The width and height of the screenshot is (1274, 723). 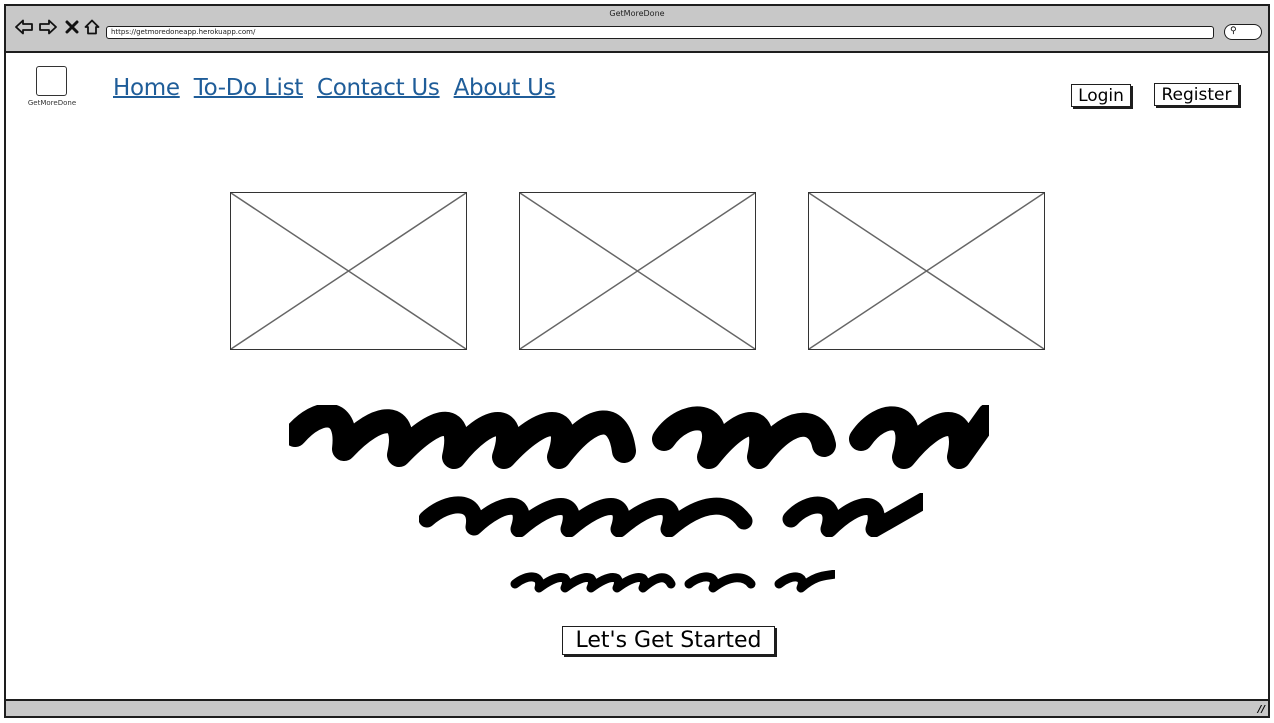 What do you see at coordinates (249, 88) in the screenshot?
I see `nav-link-todo-list: To-Do List` at bounding box center [249, 88].